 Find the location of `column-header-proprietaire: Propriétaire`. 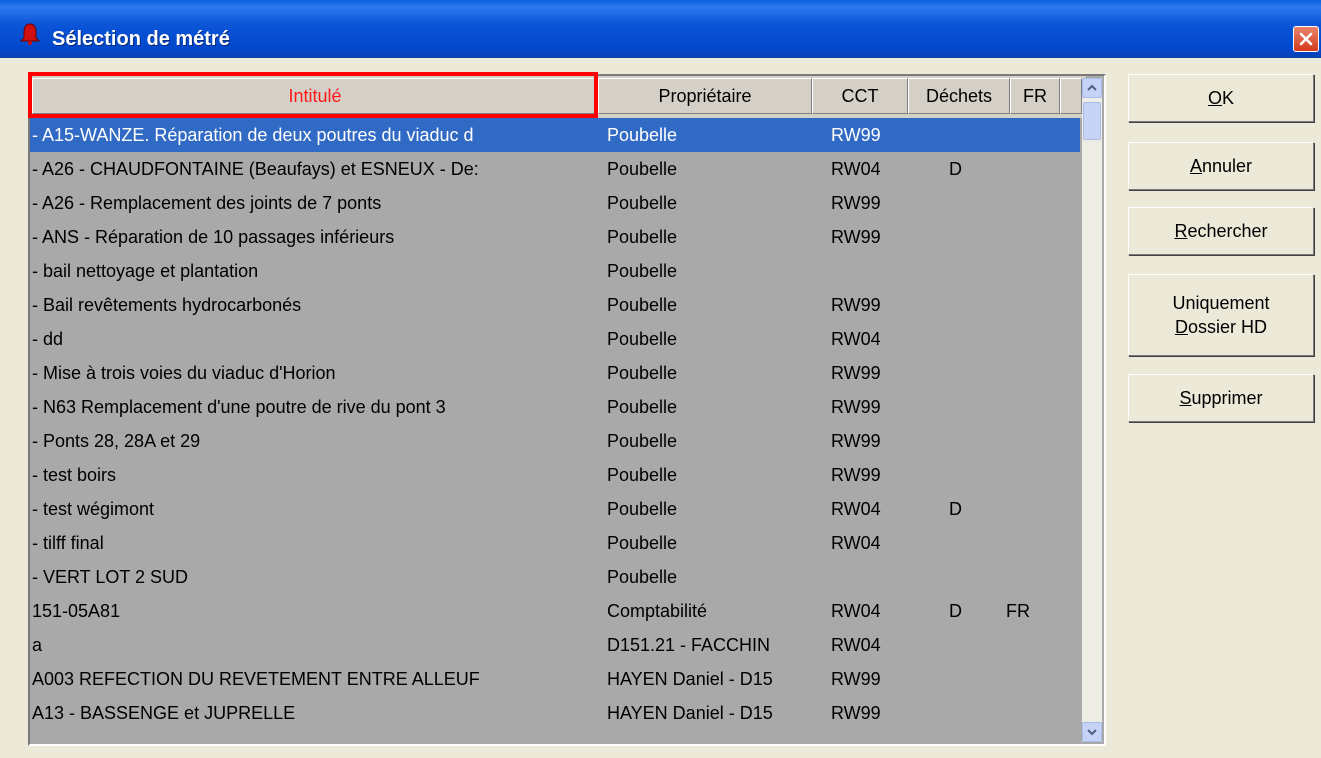

column-header-proprietaire: Propriétaire is located at coordinates (705, 96).